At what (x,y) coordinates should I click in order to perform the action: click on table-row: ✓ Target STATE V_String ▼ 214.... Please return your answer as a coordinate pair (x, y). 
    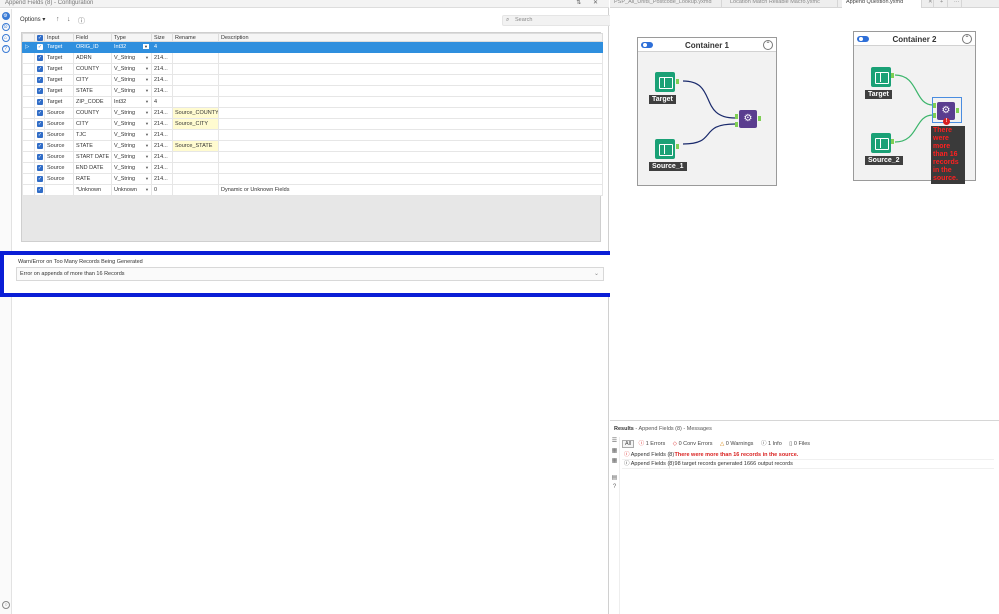
    Looking at the image, I should click on (312, 91).